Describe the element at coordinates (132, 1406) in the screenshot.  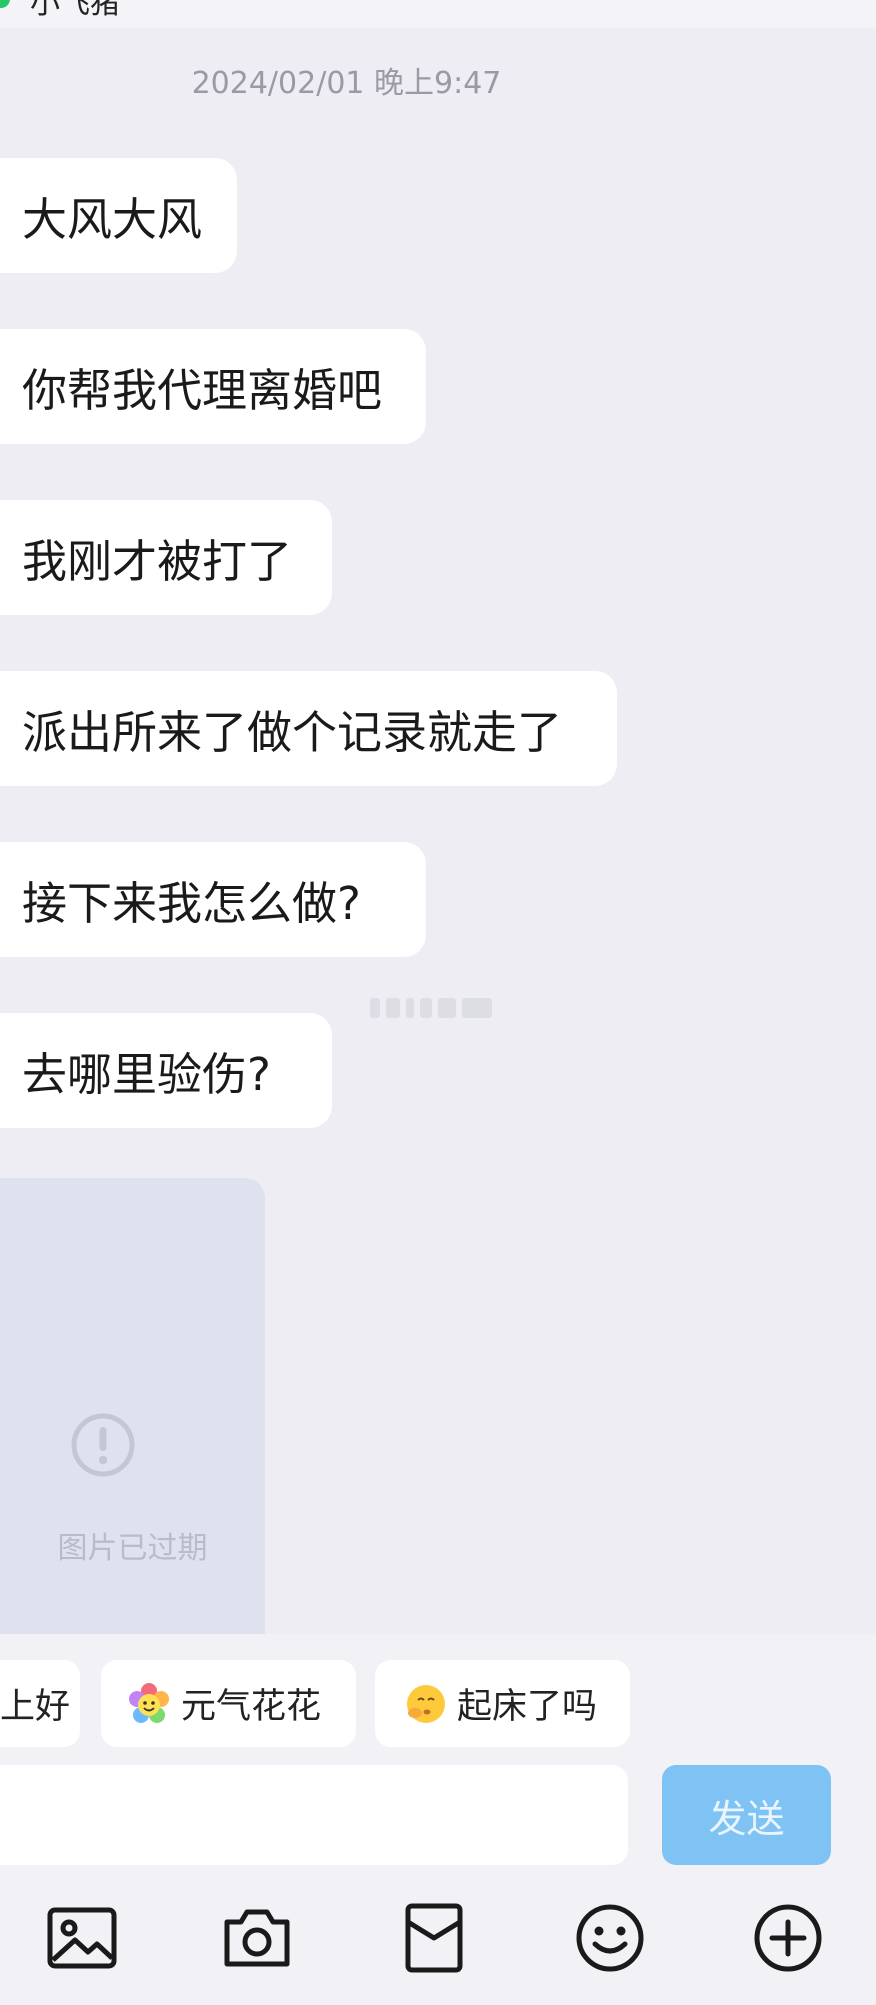
I see `expired-image-message: 图片已过期` at that location.